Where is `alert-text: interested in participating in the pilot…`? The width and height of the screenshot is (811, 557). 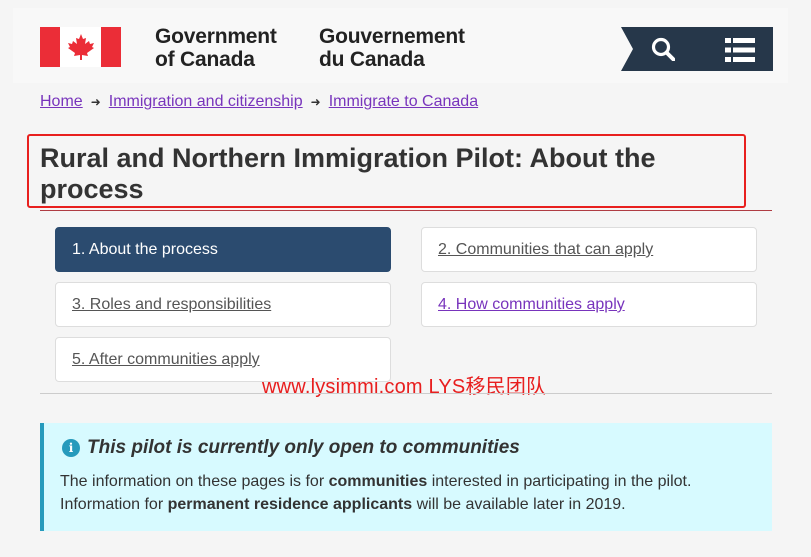
alert-text: interested in participating in the pilot… is located at coordinates (559, 481).